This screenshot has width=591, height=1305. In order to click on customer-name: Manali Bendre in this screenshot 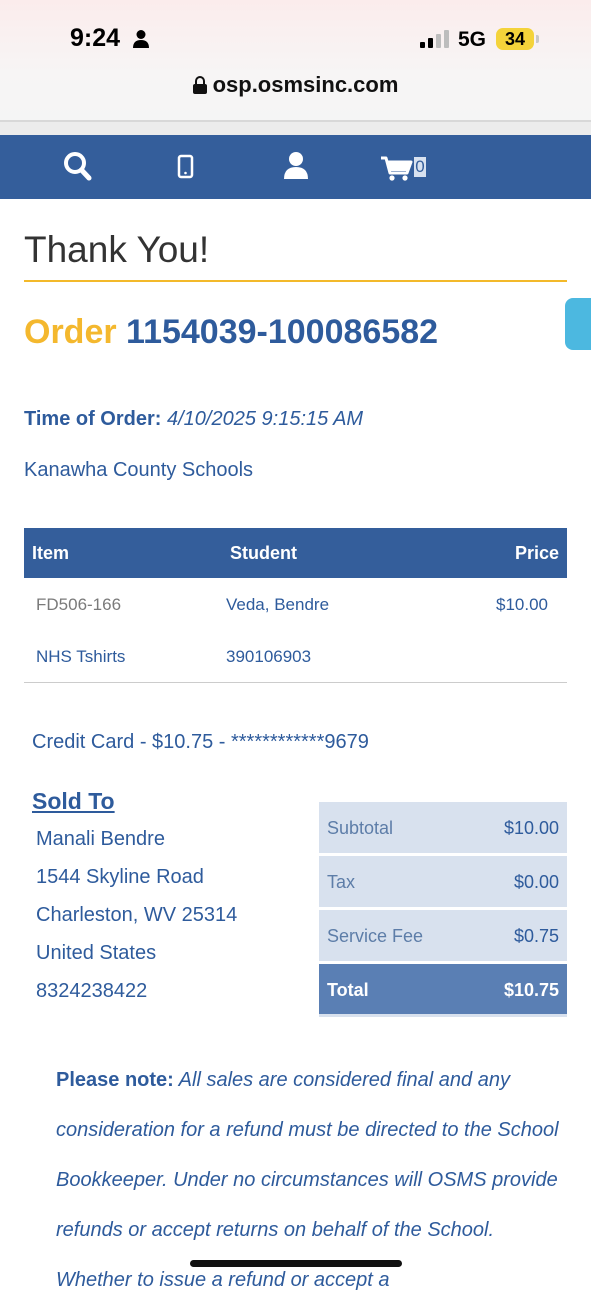, I will do `click(100, 839)`.